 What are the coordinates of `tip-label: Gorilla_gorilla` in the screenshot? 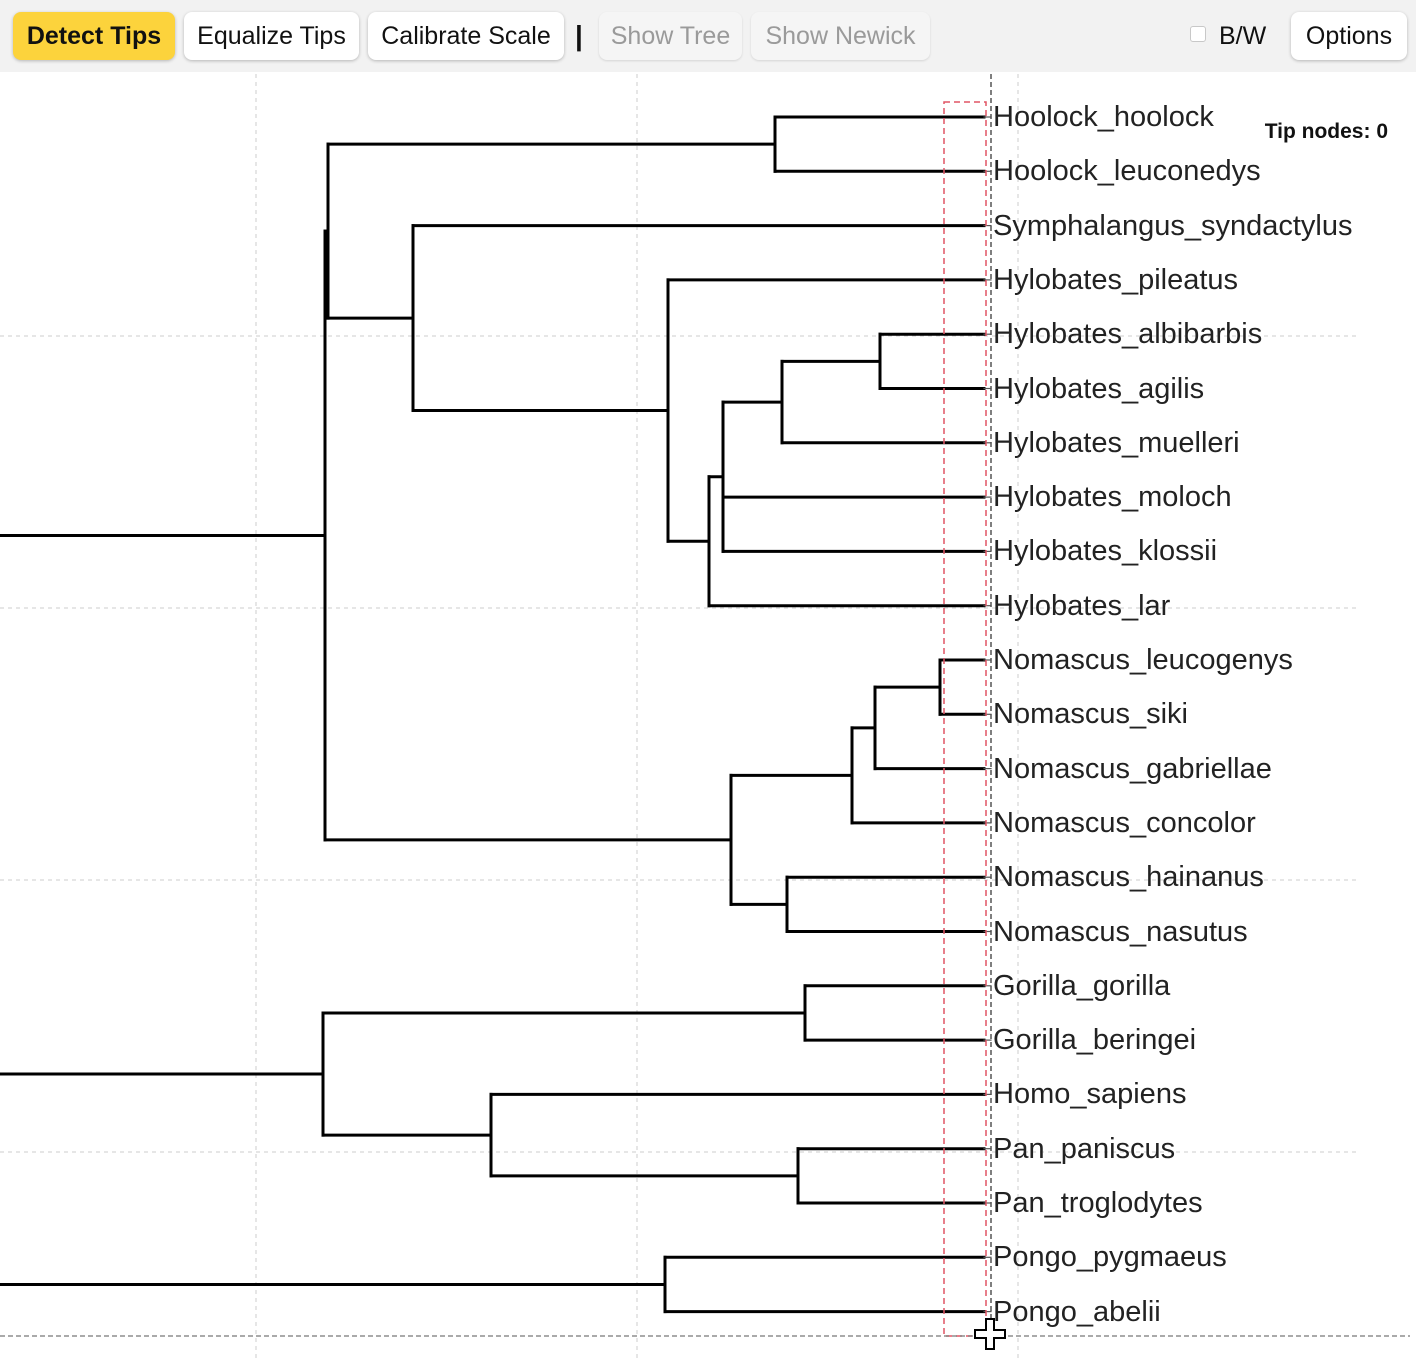 It's located at (1082, 985).